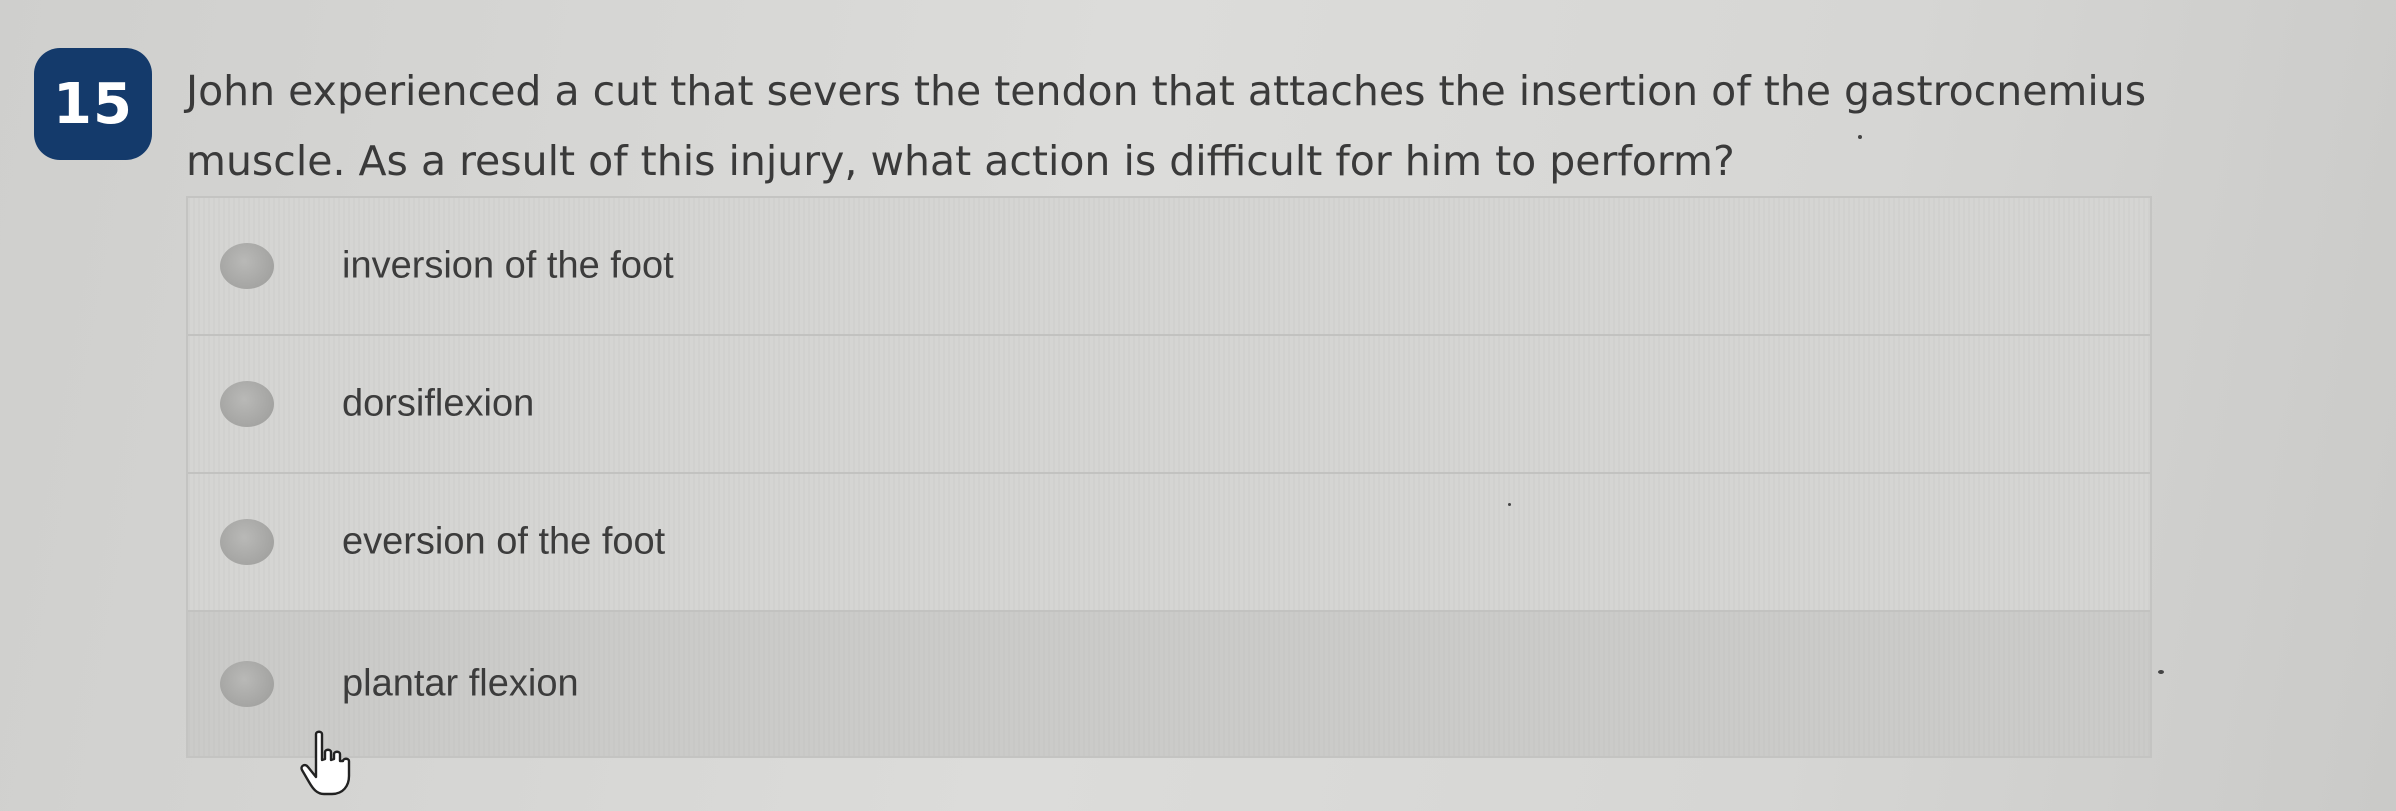 Image resolution: width=2396 pixels, height=811 pixels. I want to click on option-label: inversion of the foot, so click(508, 265).